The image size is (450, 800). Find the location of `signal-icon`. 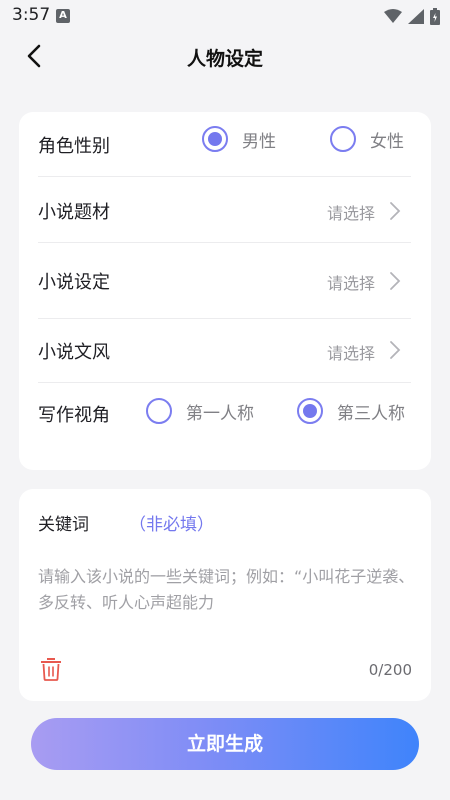

signal-icon is located at coordinates (416, 16).